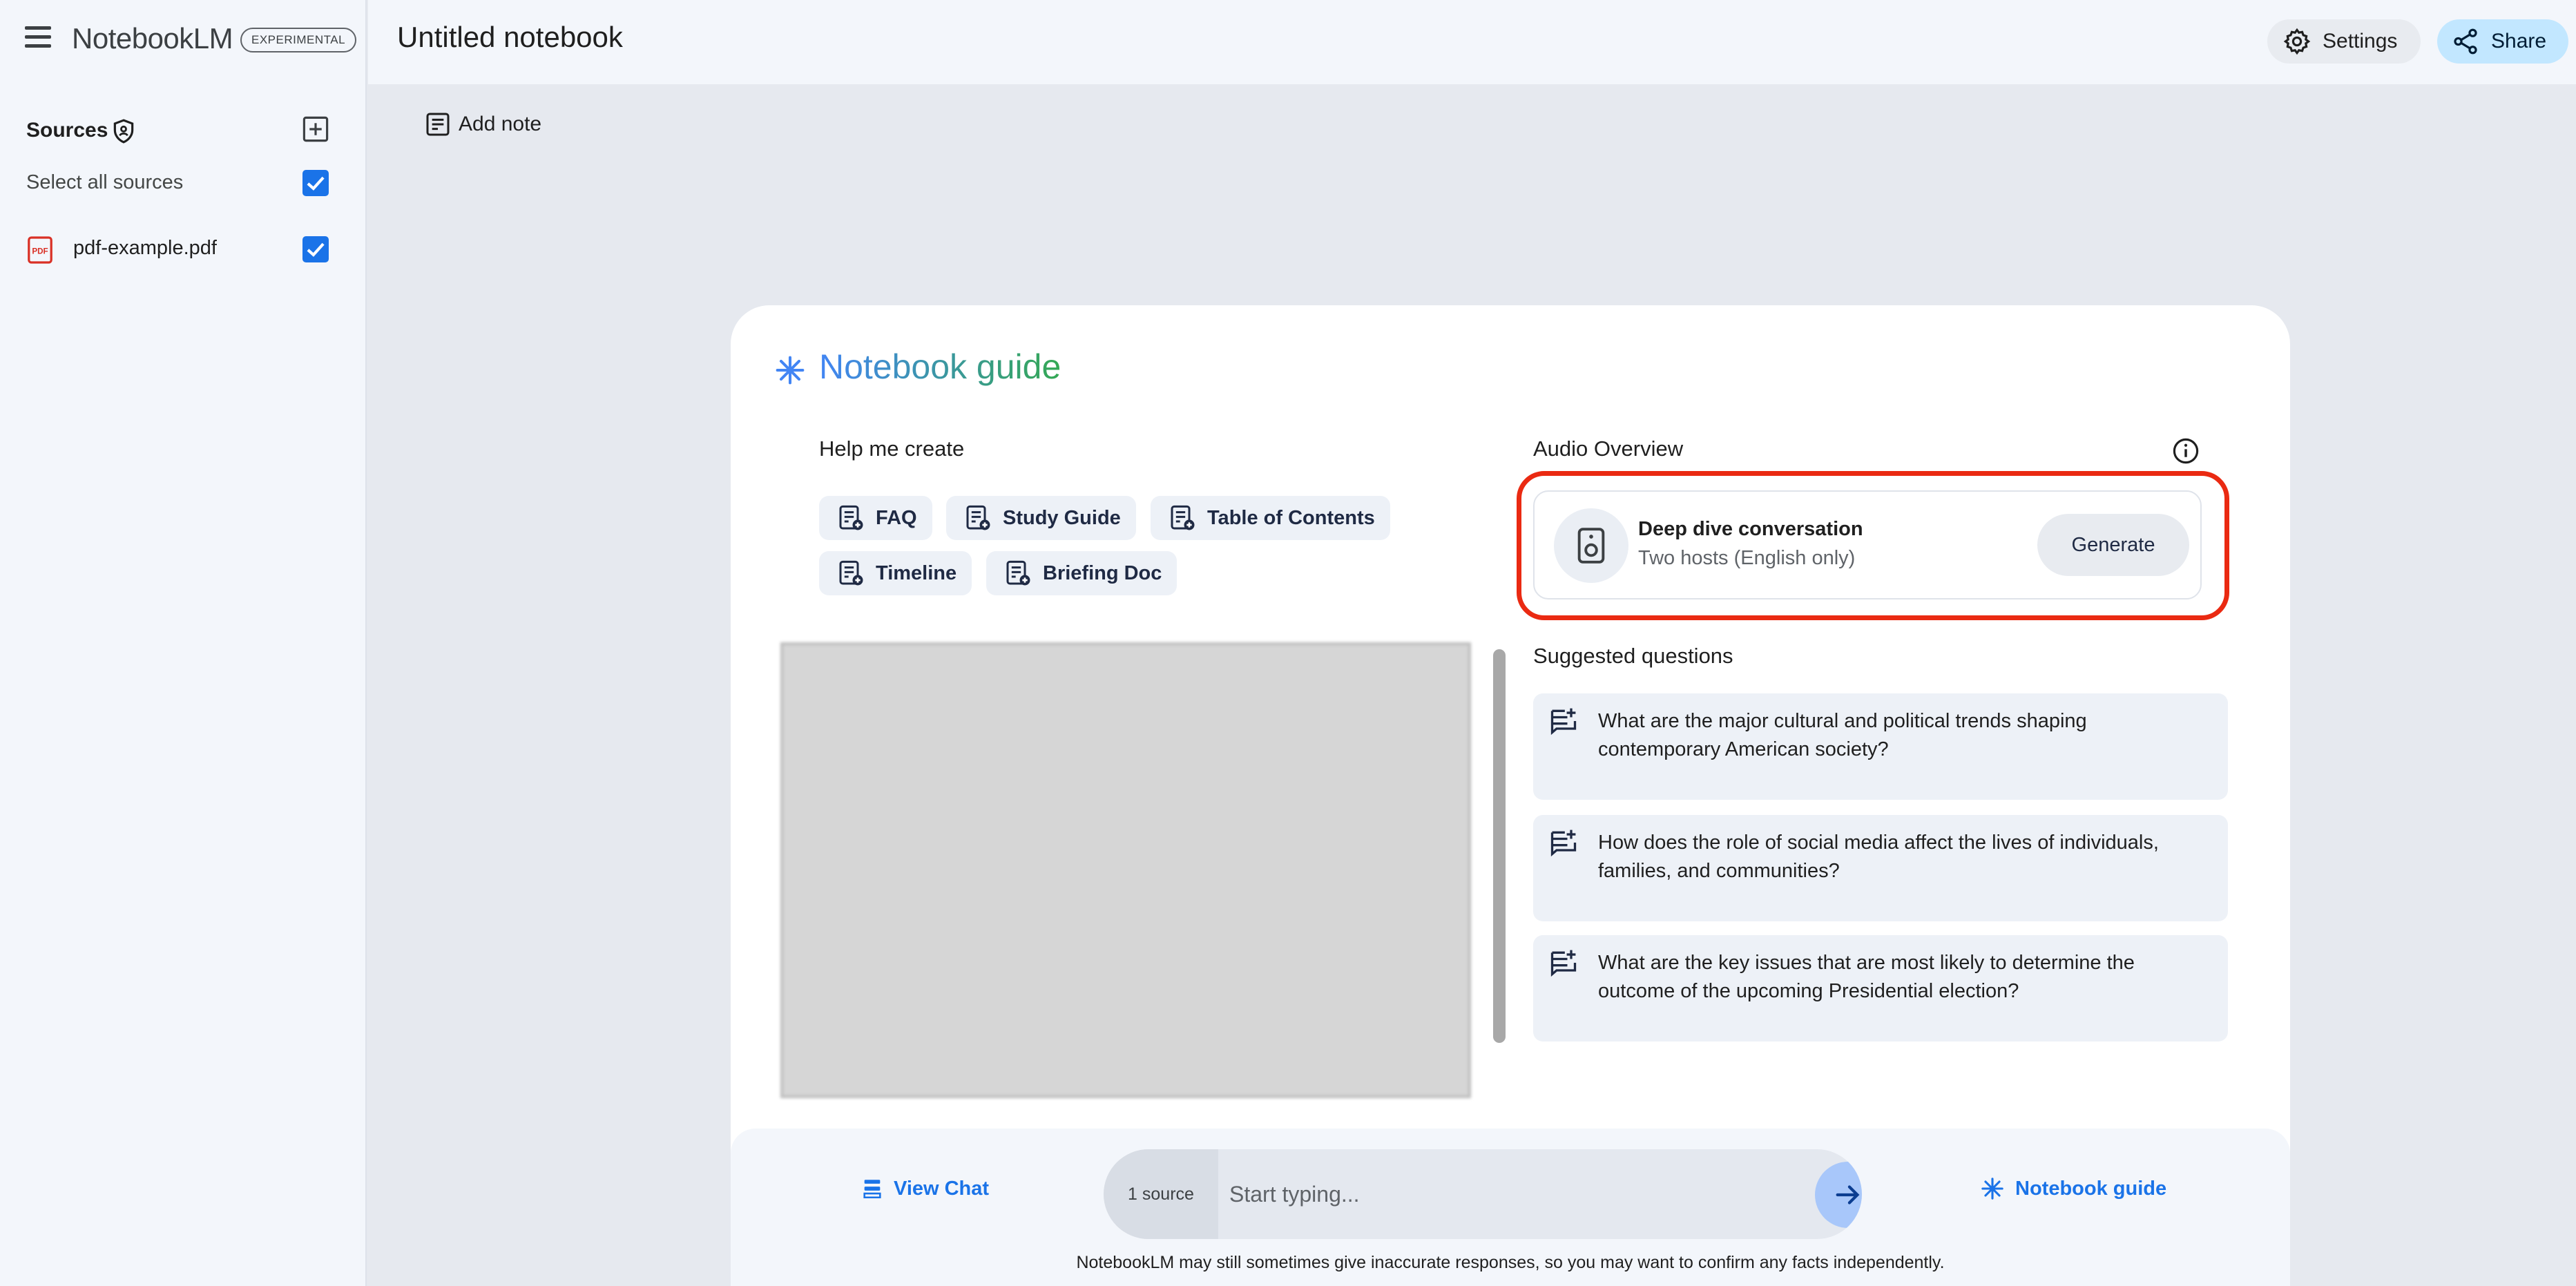  What do you see at coordinates (1102, 573) in the screenshot?
I see `chip-label: Briefing Doc` at bounding box center [1102, 573].